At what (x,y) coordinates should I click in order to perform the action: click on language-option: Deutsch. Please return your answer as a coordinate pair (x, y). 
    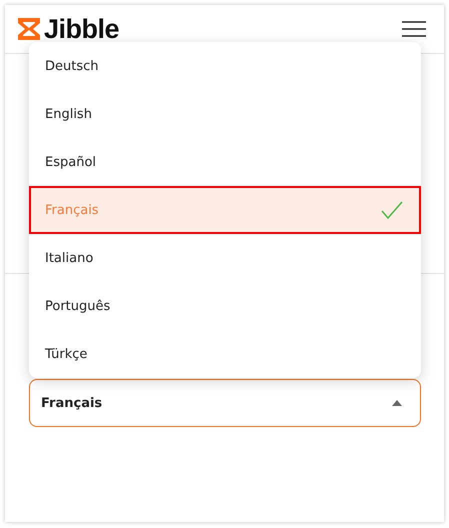
    Looking at the image, I should click on (225, 66).